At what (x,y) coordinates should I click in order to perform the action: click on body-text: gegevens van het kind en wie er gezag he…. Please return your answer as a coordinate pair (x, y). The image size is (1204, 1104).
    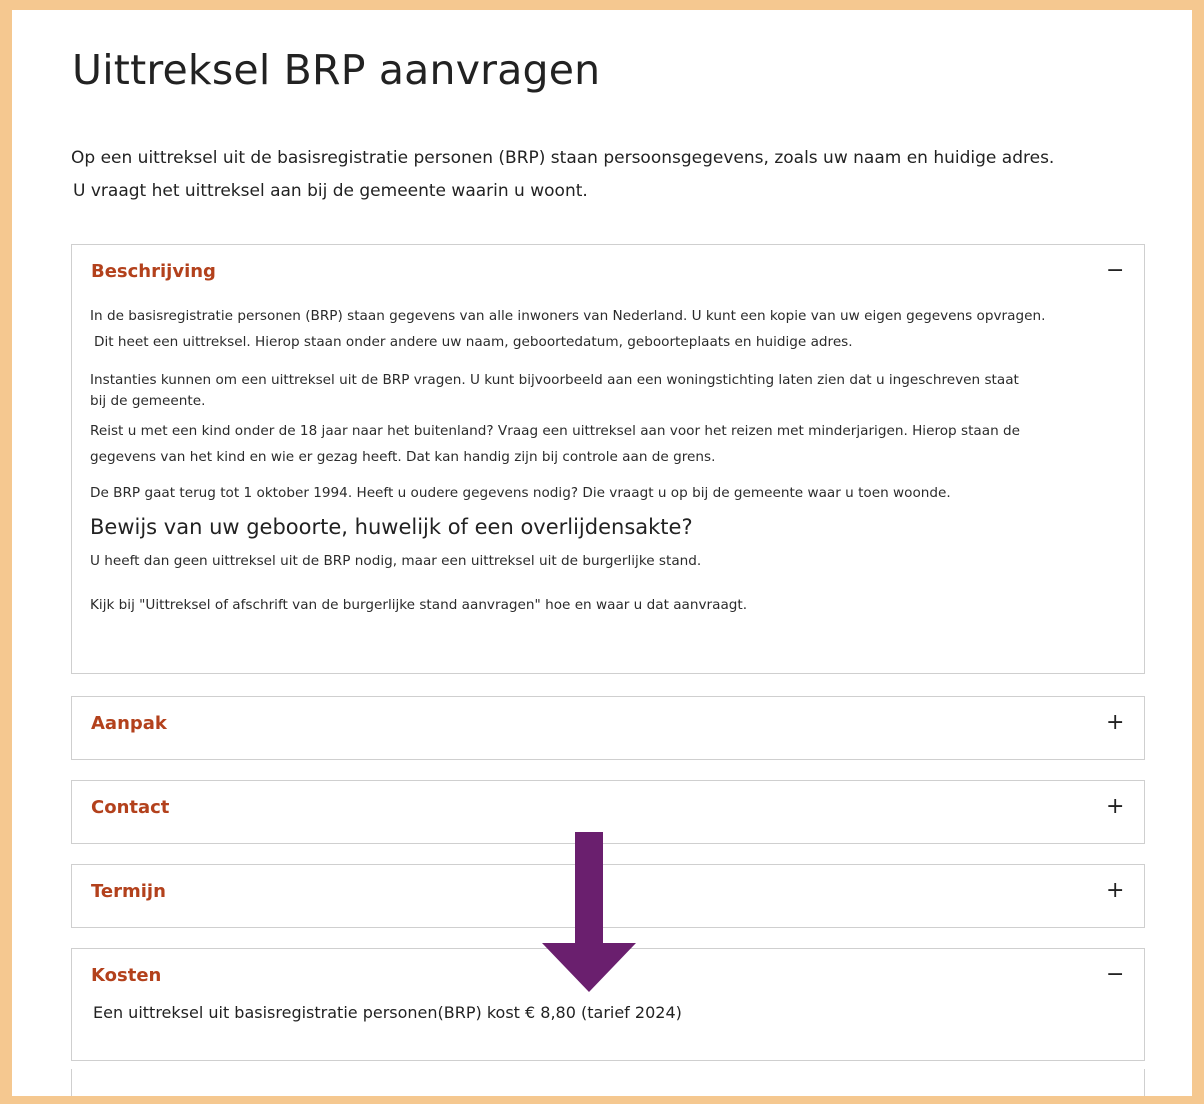
    Looking at the image, I should click on (403, 457).